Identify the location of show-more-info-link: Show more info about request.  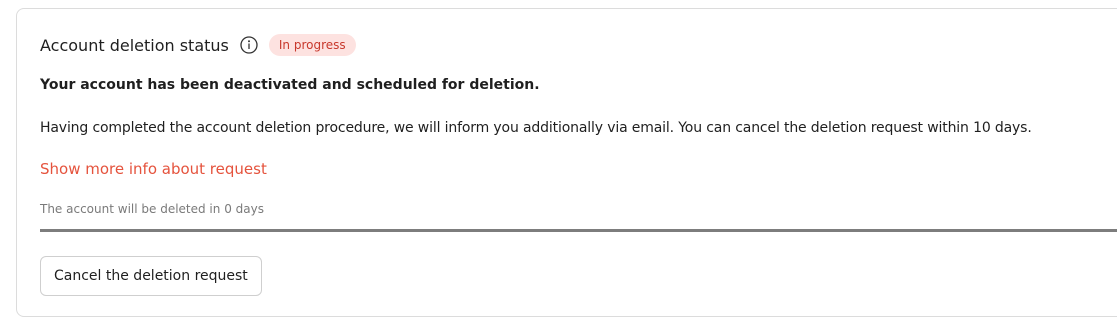
(153, 169).